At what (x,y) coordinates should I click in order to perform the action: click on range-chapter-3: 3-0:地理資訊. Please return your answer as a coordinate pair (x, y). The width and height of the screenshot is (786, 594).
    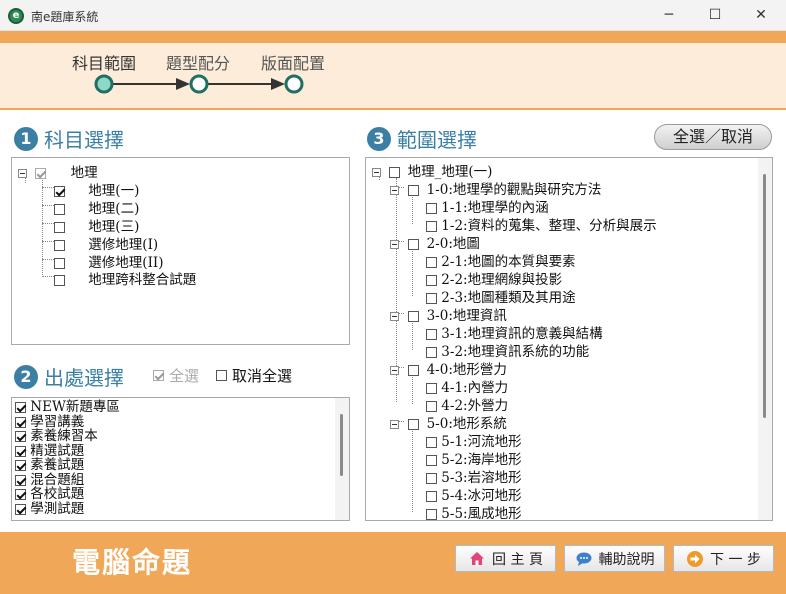
    Looking at the image, I should click on (448, 314).